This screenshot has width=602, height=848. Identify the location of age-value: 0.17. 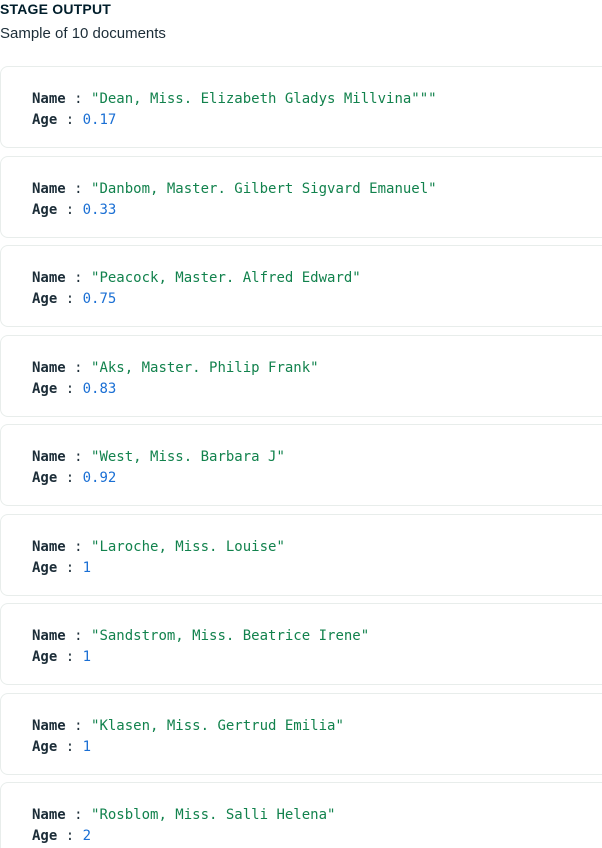
(99, 120).